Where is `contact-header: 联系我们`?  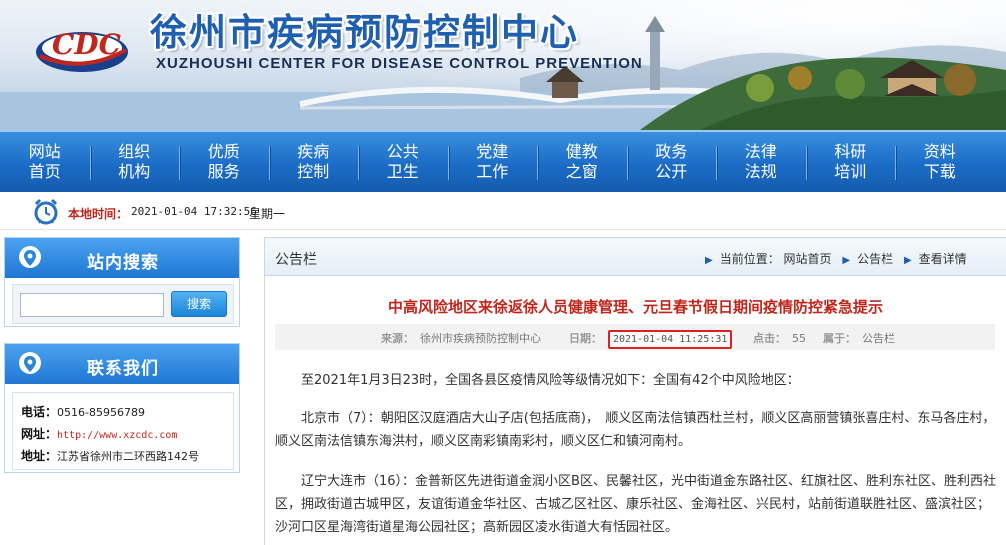 contact-header: 联系我们 is located at coordinates (122, 364).